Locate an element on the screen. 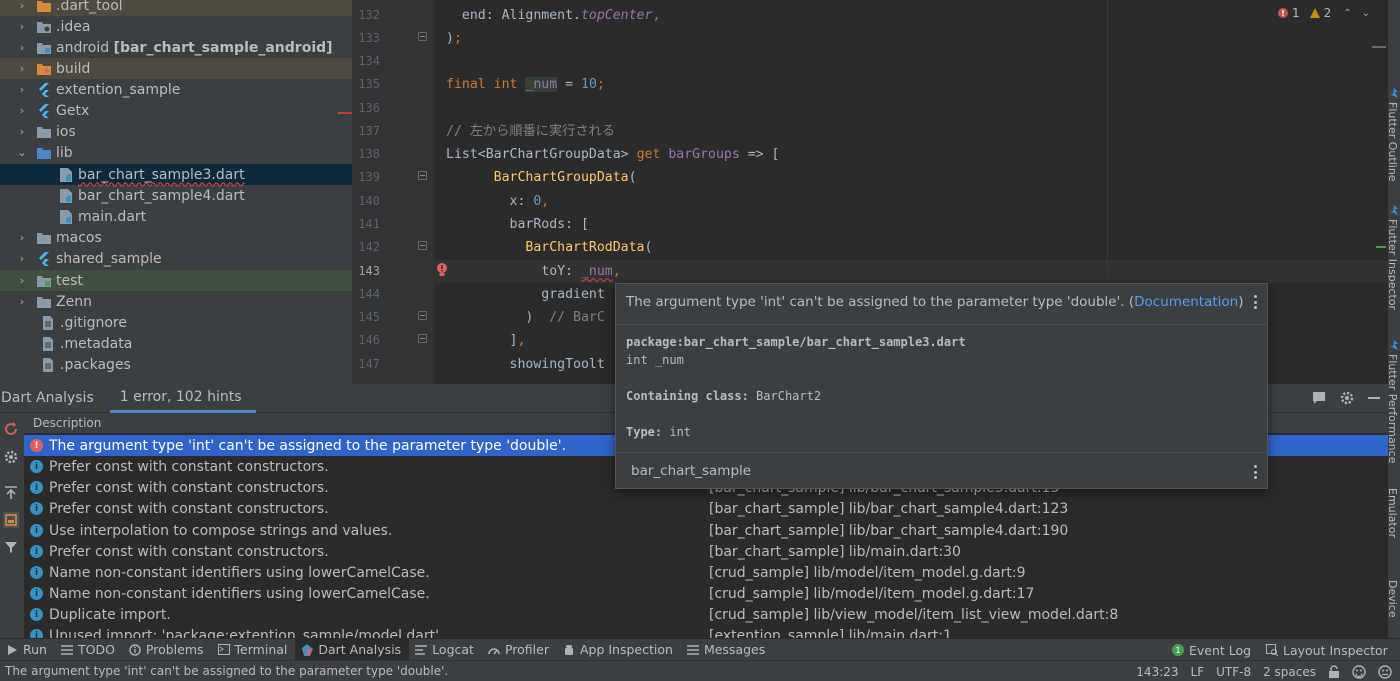 Image resolution: width=1400 pixels, height=681 pixels. indent-setting: 2 spaces is located at coordinates (1289, 672).